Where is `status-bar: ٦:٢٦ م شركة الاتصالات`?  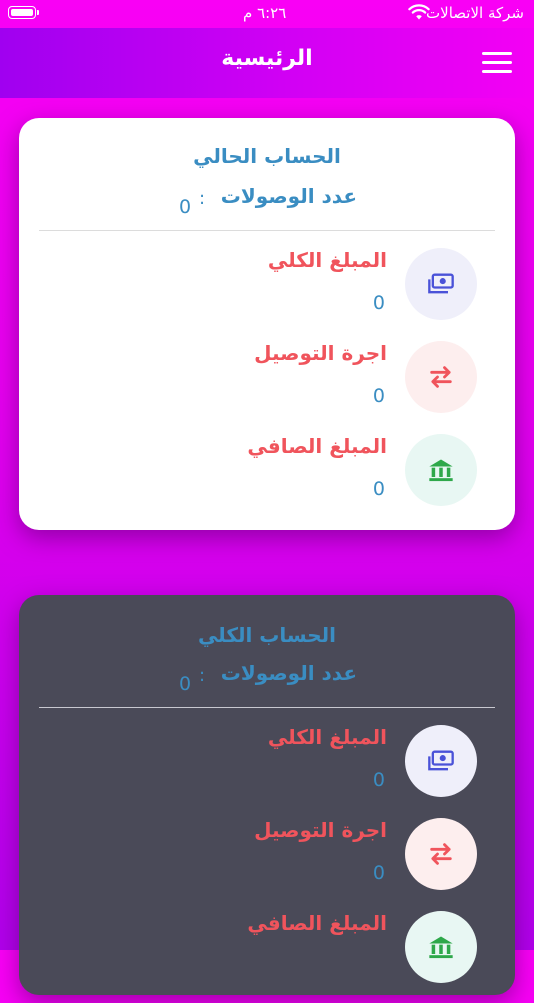
status-bar: ٦:٢٦ م شركة الاتصالات is located at coordinates (267, 14).